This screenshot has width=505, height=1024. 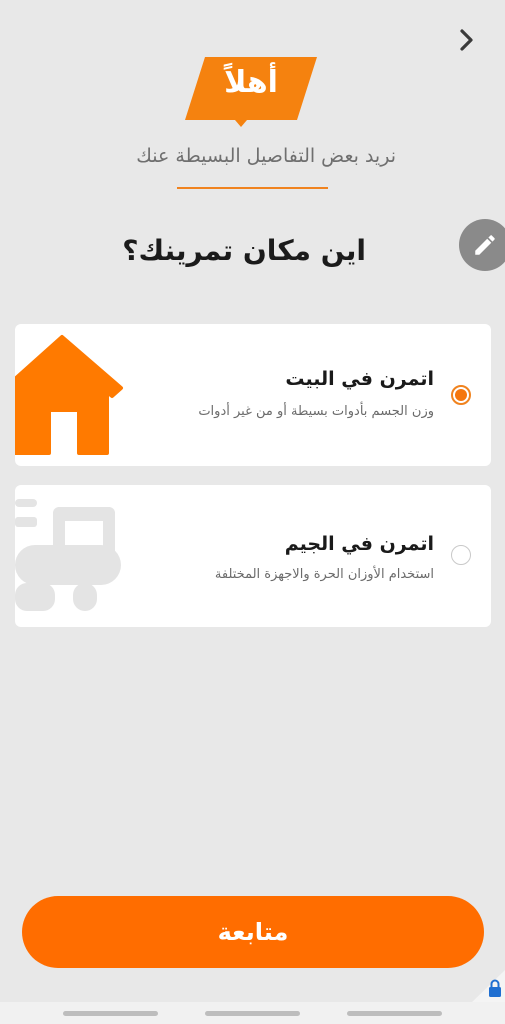 What do you see at coordinates (266, 156) in the screenshot?
I see `page-subtitle: نريد بعض التفاصيل البسيطة عنك` at bounding box center [266, 156].